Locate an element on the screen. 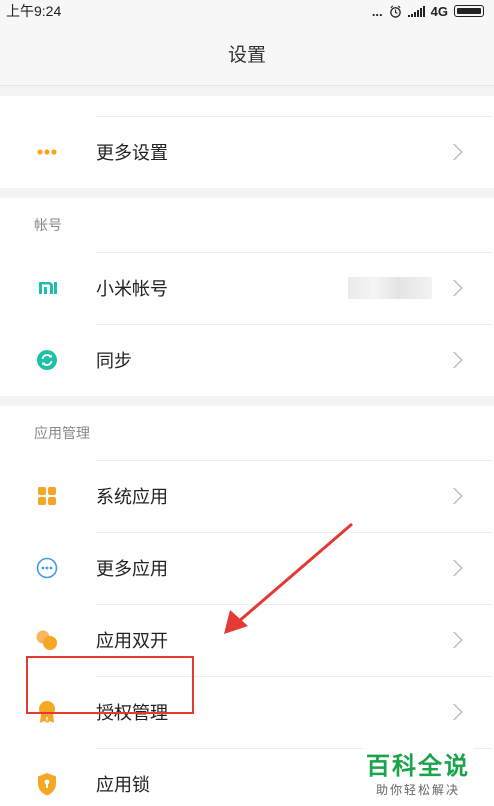 The image size is (494, 806). settings-item-label: 应用双开 is located at coordinates (132, 641).